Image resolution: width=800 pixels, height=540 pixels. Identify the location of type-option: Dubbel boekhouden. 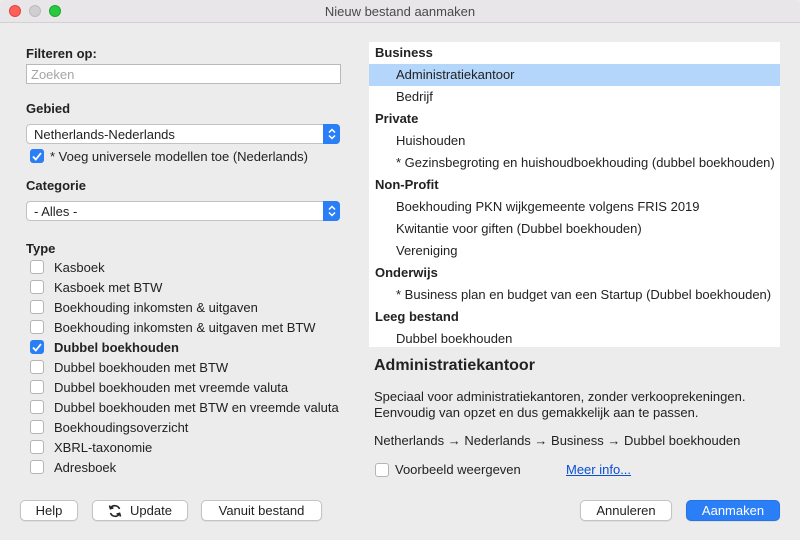
(104, 347).